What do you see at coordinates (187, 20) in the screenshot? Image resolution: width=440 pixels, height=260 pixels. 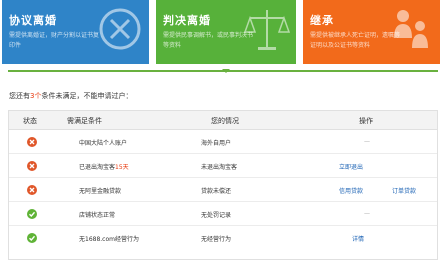 I see `tile-title: 判决离婚` at bounding box center [187, 20].